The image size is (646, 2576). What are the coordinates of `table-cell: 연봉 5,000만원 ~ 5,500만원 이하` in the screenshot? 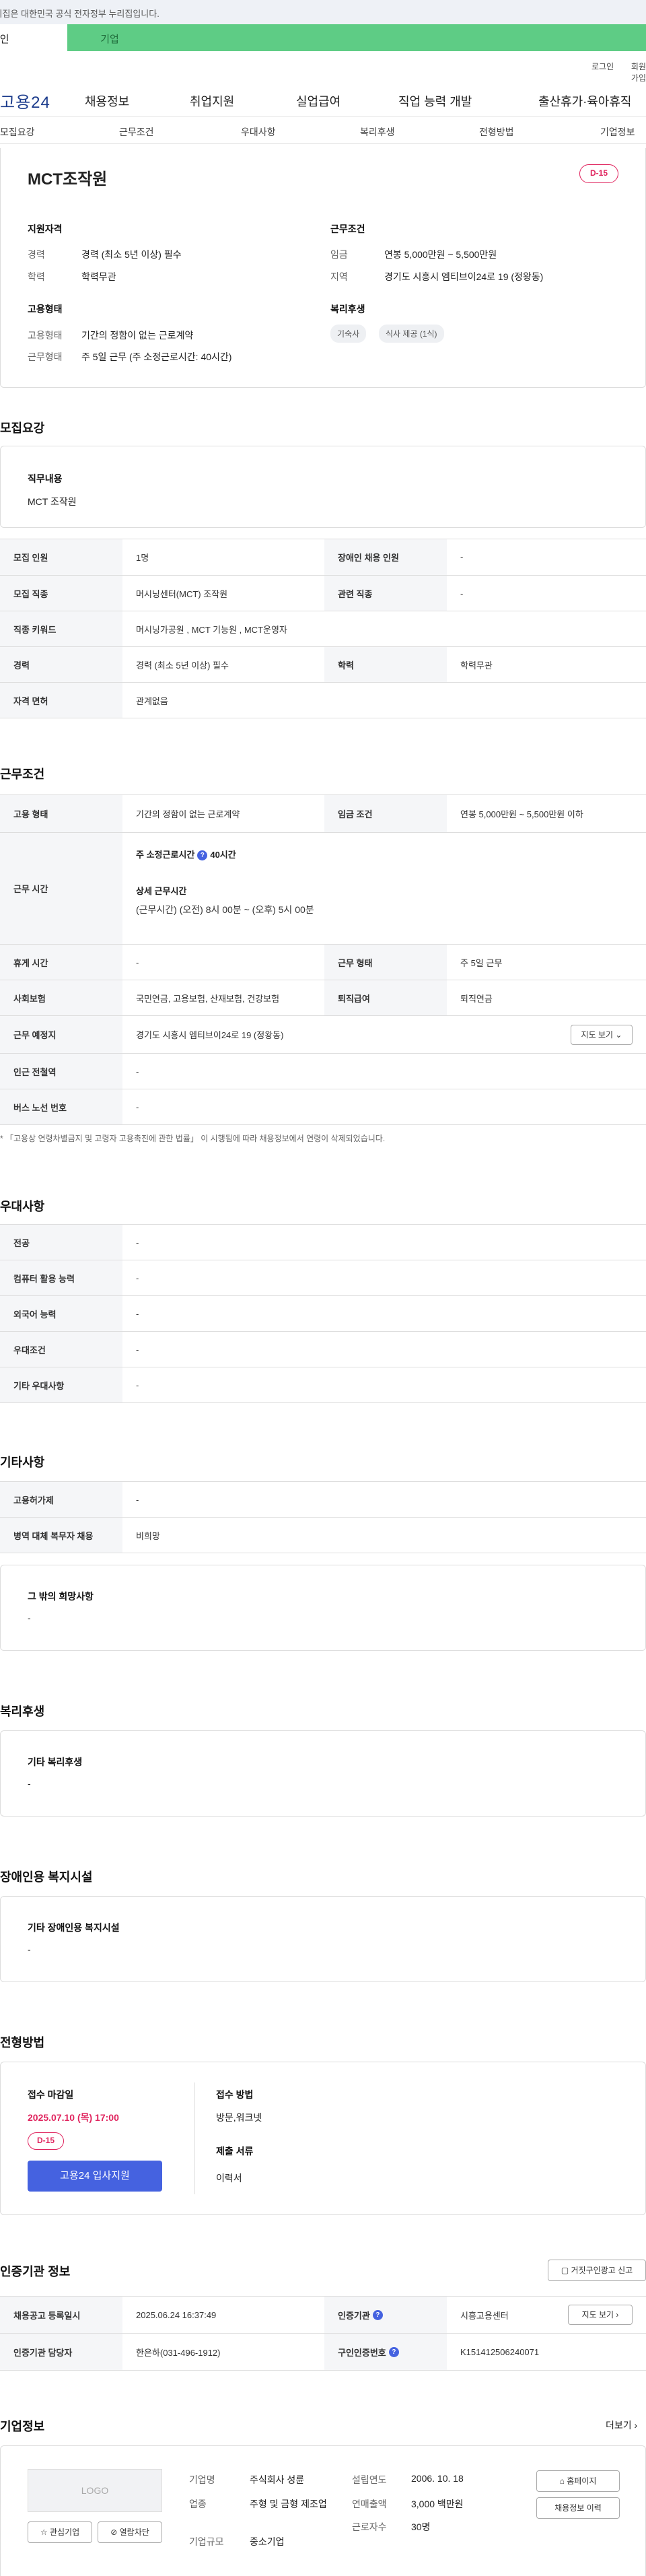 It's located at (522, 814).